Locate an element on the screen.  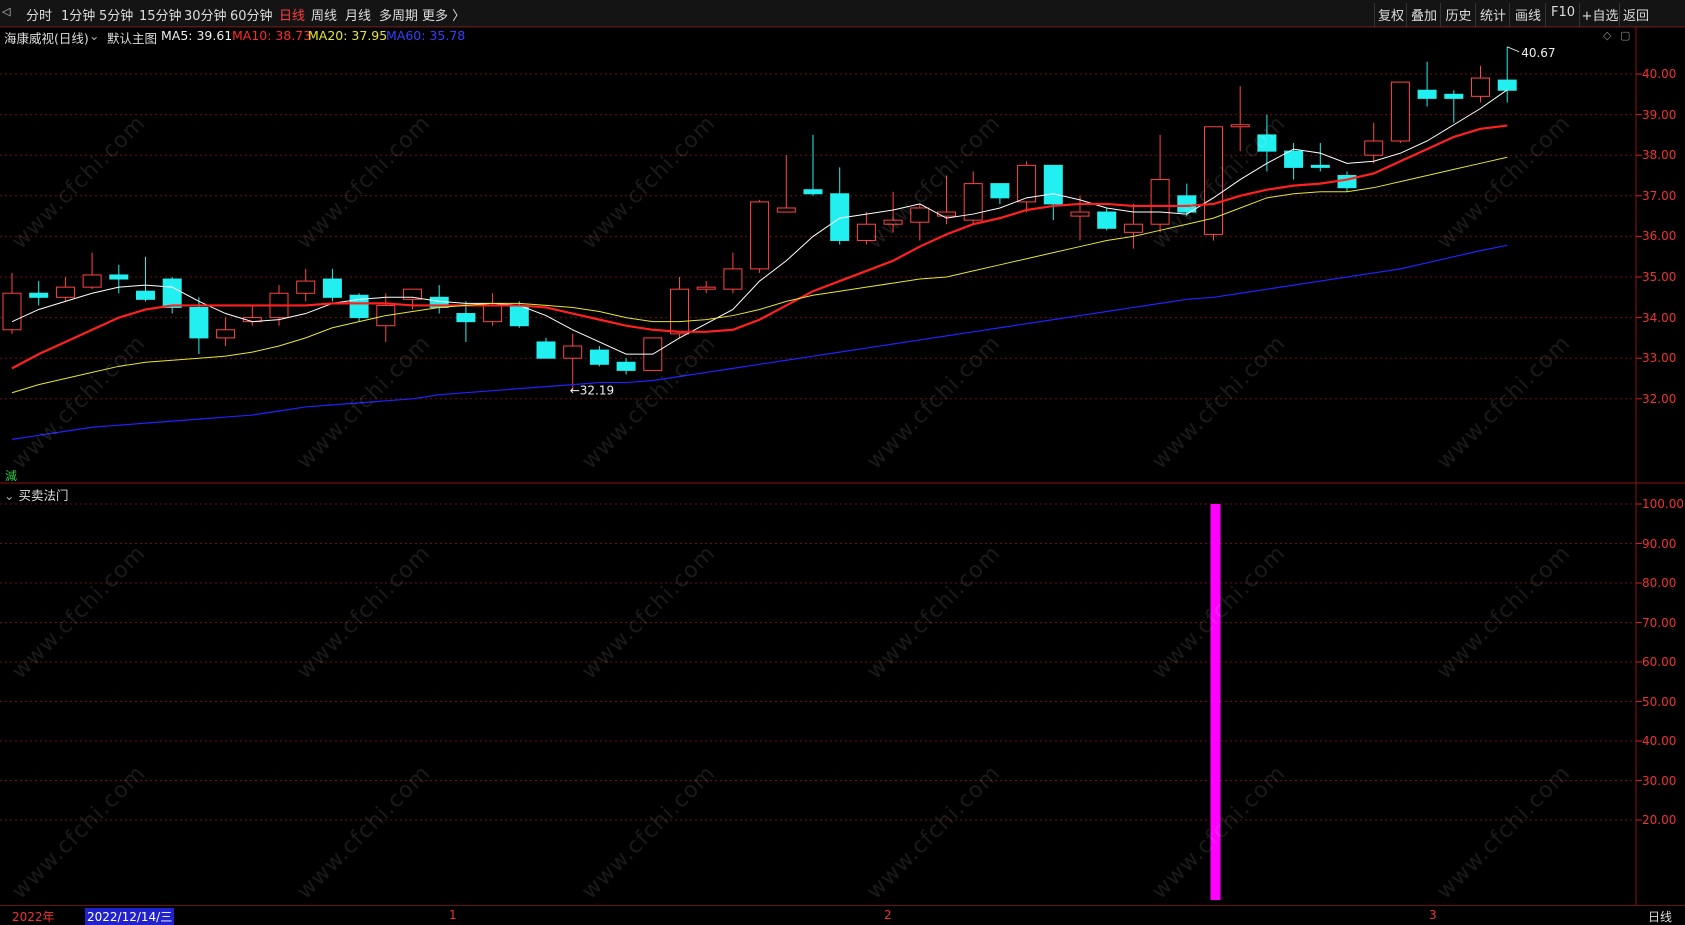
price-tick: 36.00 is located at coordinates (1659, 236).